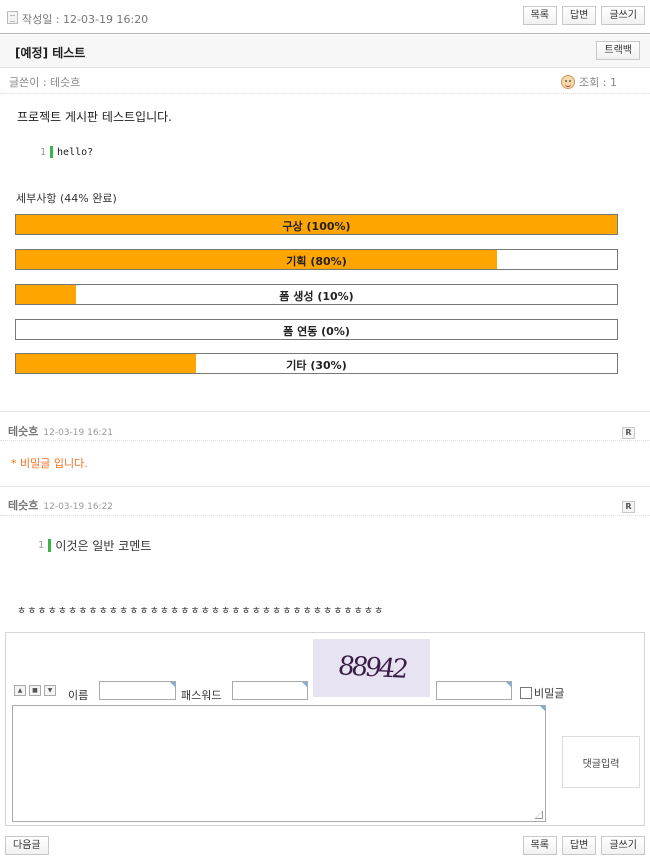 Image resolution: width=650 pixels, height=865 pixels. Describe the element at coordinates (279, 763) in the screenshot. I see `comment-textarea` at that location.